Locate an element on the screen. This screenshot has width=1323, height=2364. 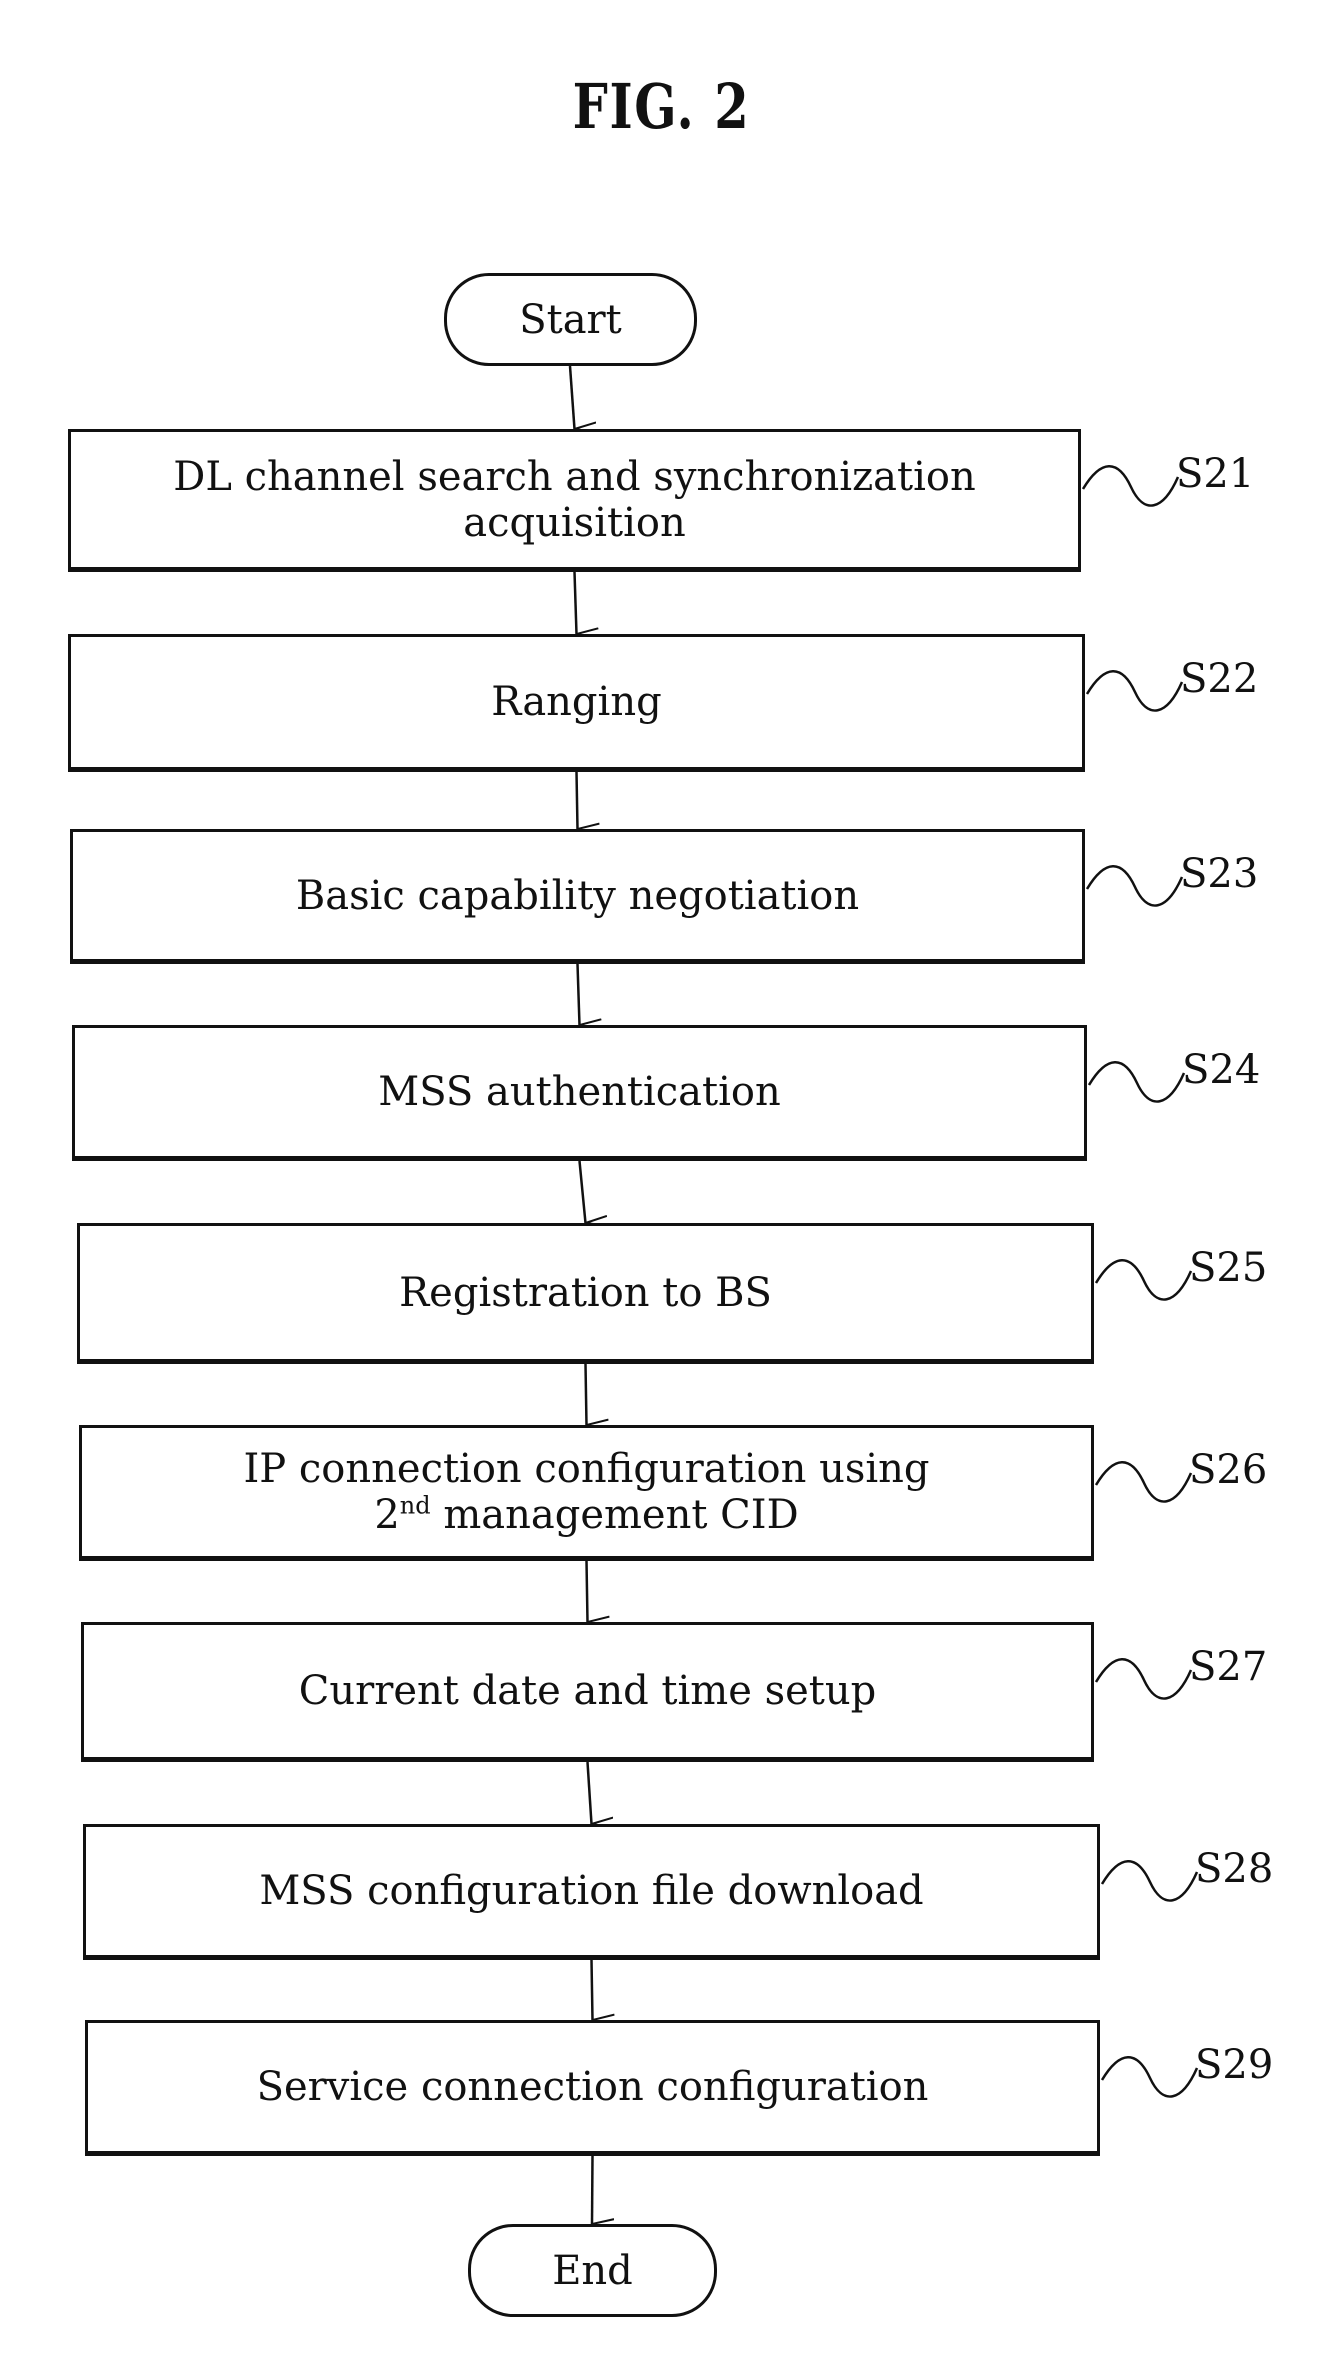
start-label: Start is located at coordinates (570, 319).